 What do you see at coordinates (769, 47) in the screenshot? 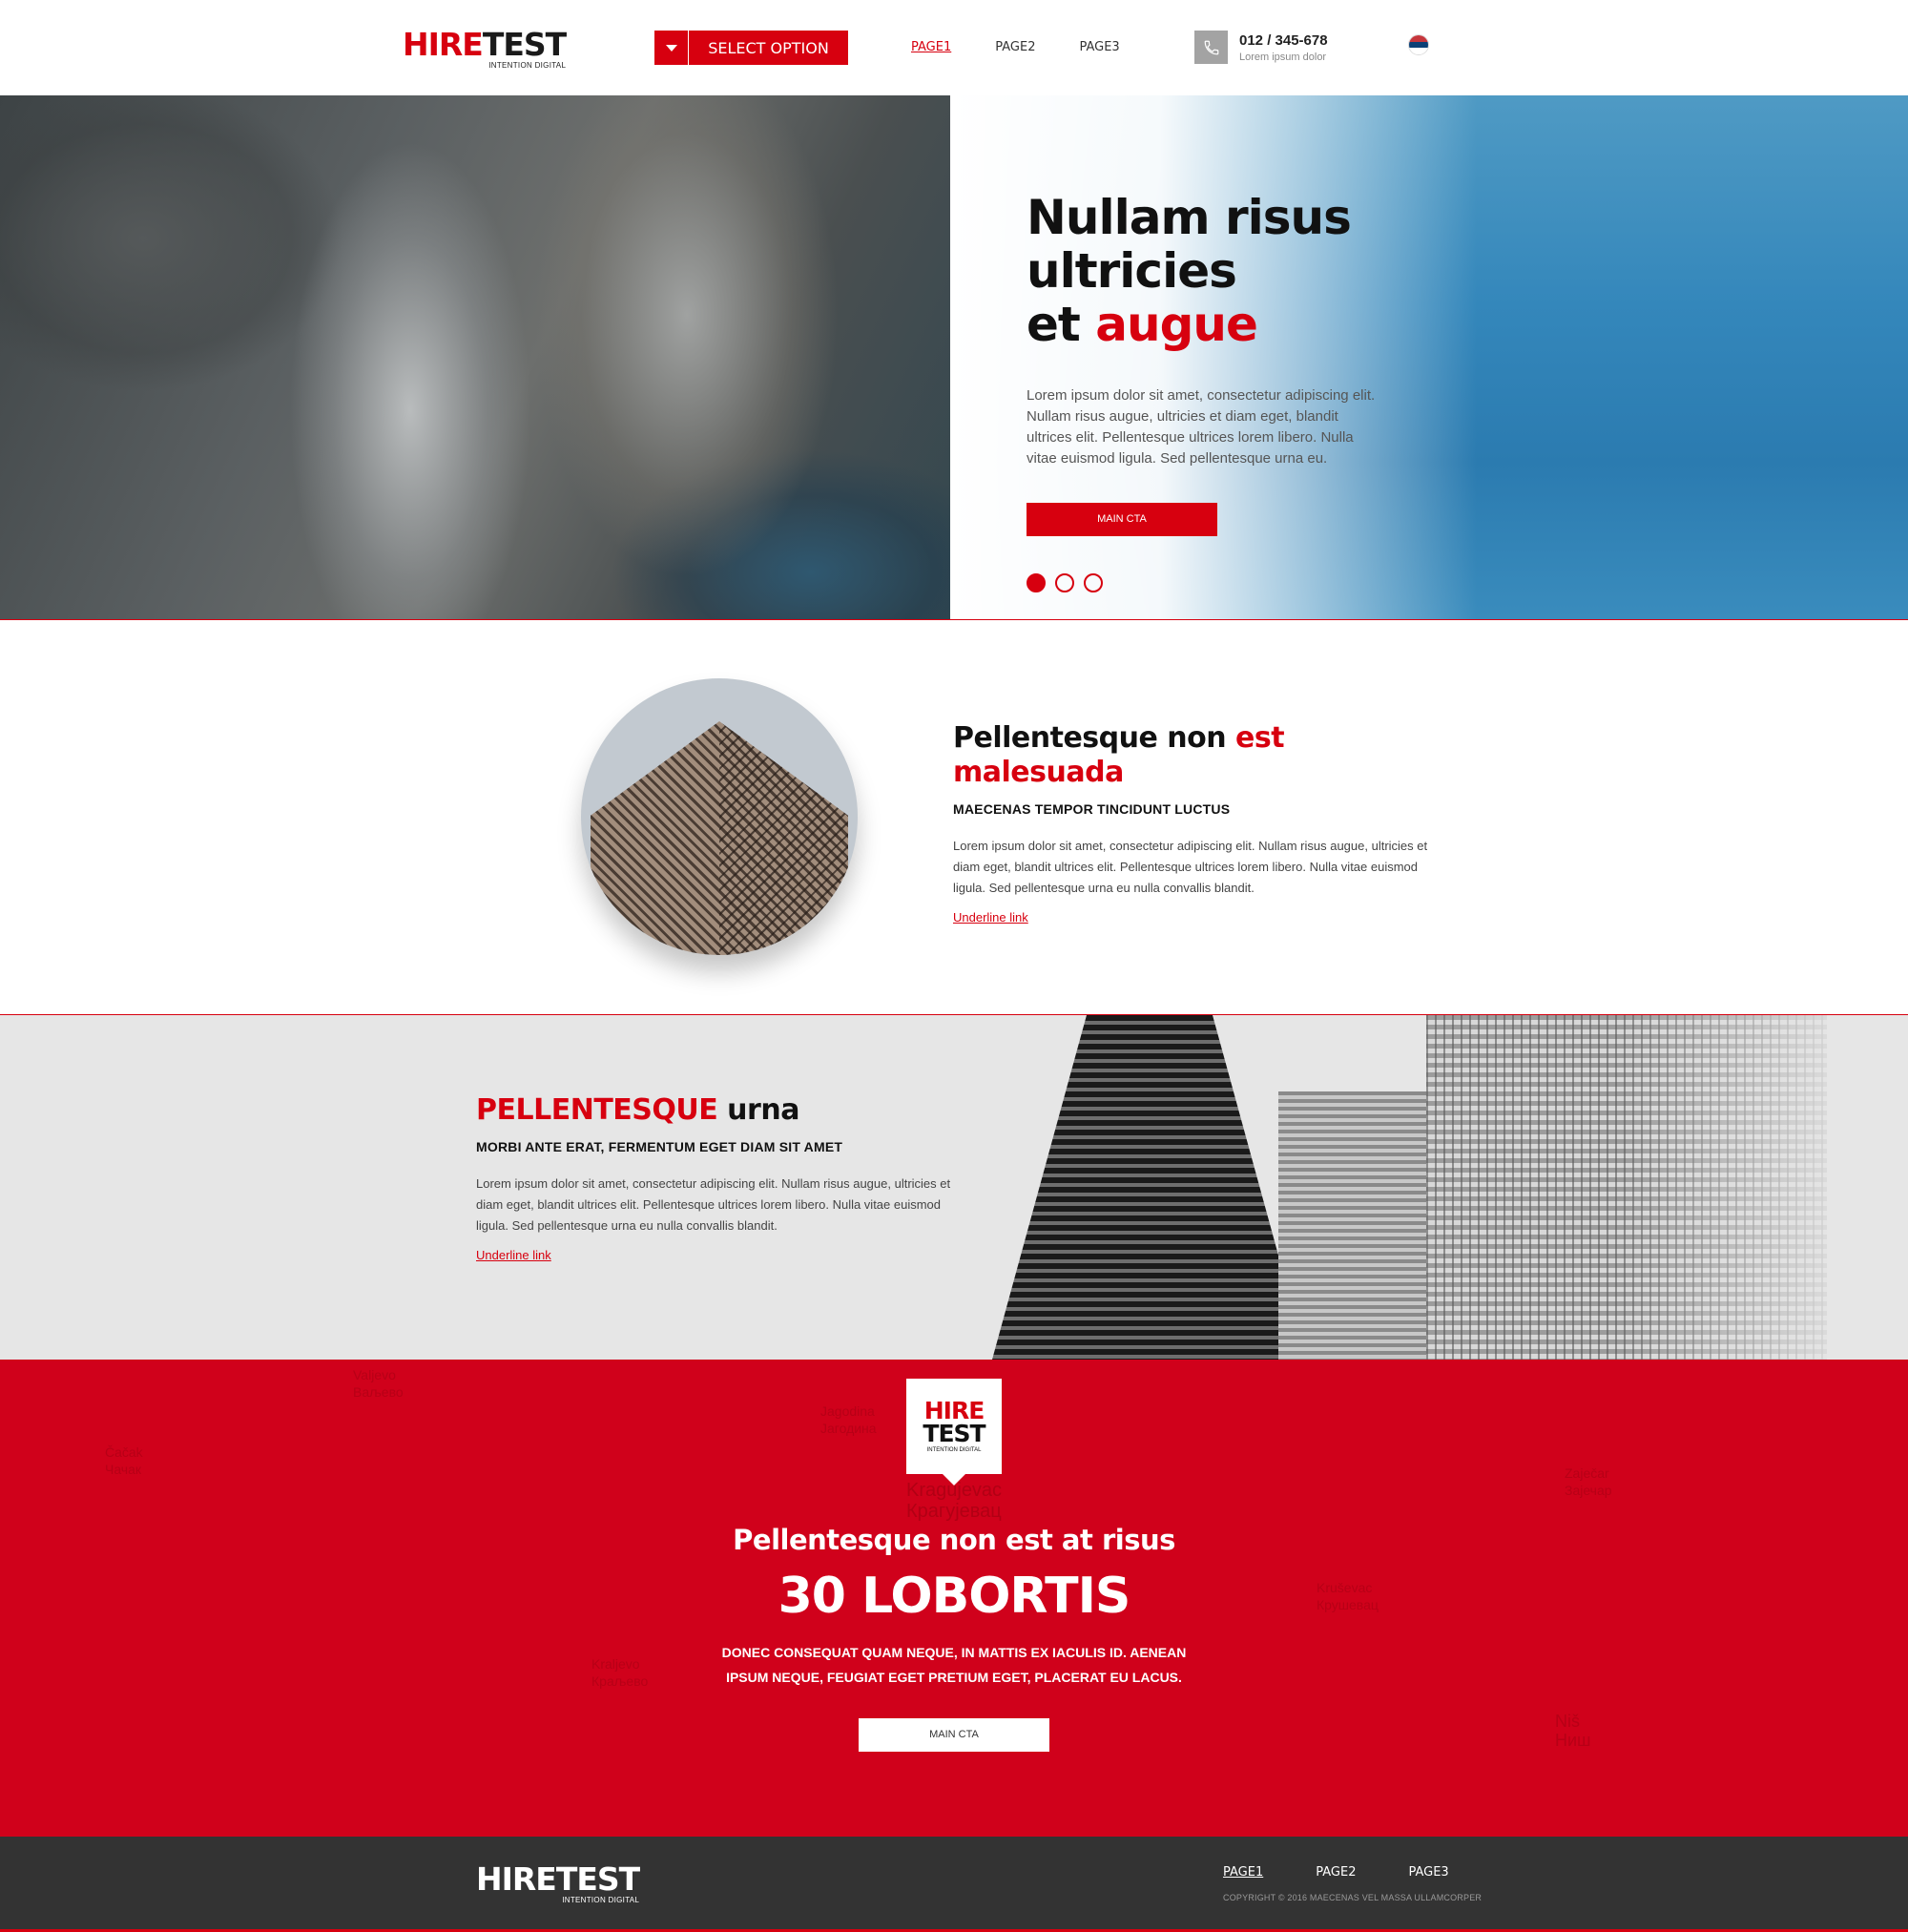
I see `select-option-label: SELECT OPTION` at bounding box center [769, 47].